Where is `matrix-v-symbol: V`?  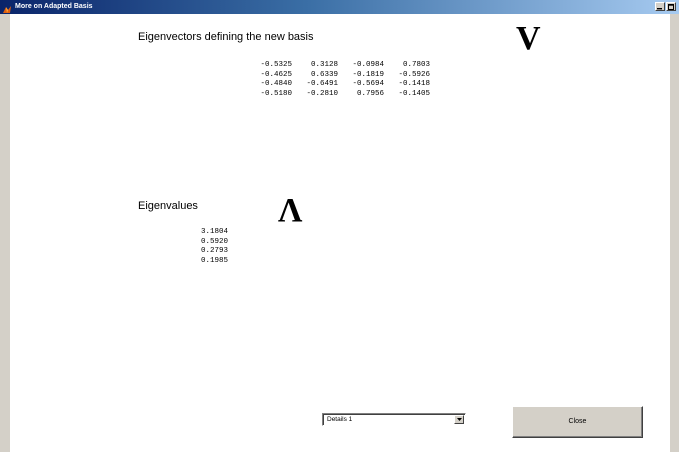
matrix-v-symbol: V is located at coordinates (528, 38).